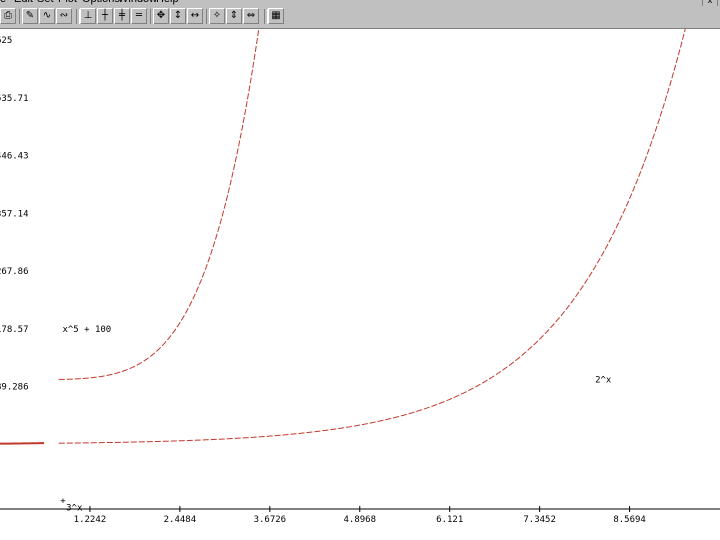 This screenshot has width=720, height=540. I want to click on line-icon: ═, so click(139, 15).